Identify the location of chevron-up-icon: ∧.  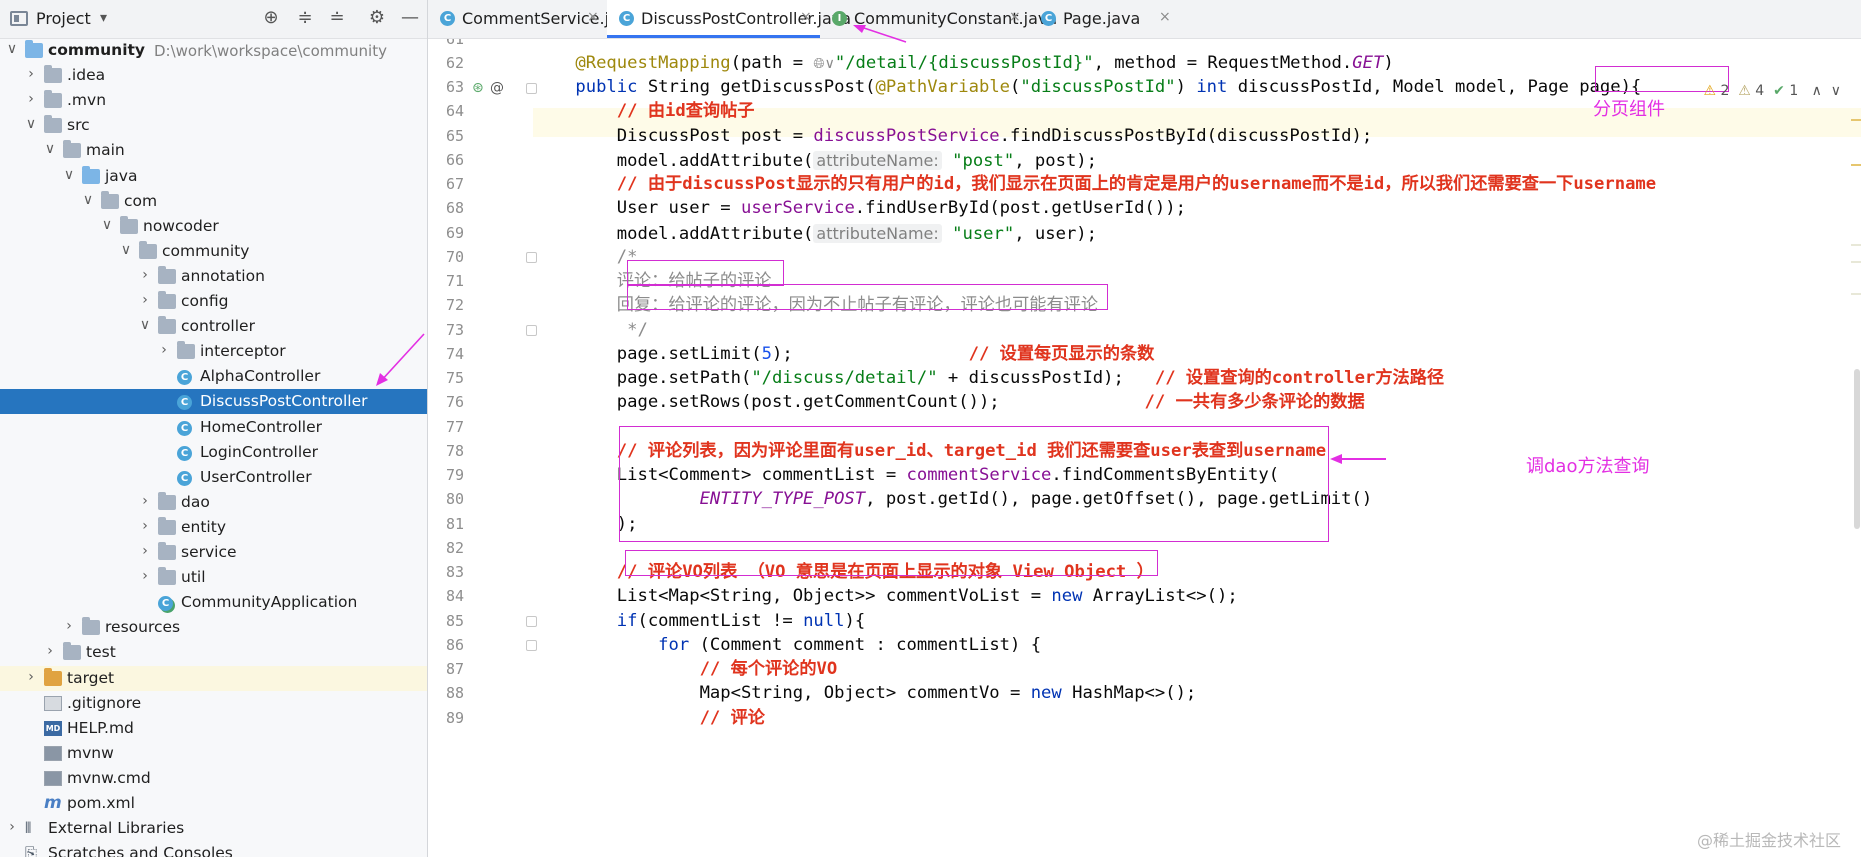
(1817, 91).